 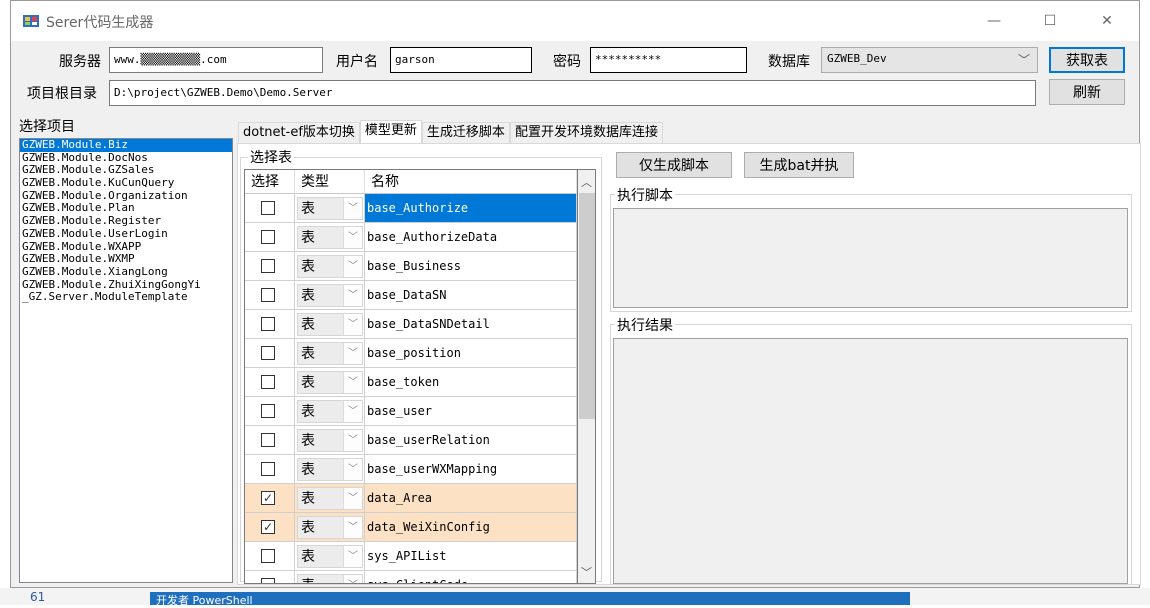 I want to click on table-row: ✓ 表 ﹀ data_WeiXinConfig, so click(x=411, y=527).